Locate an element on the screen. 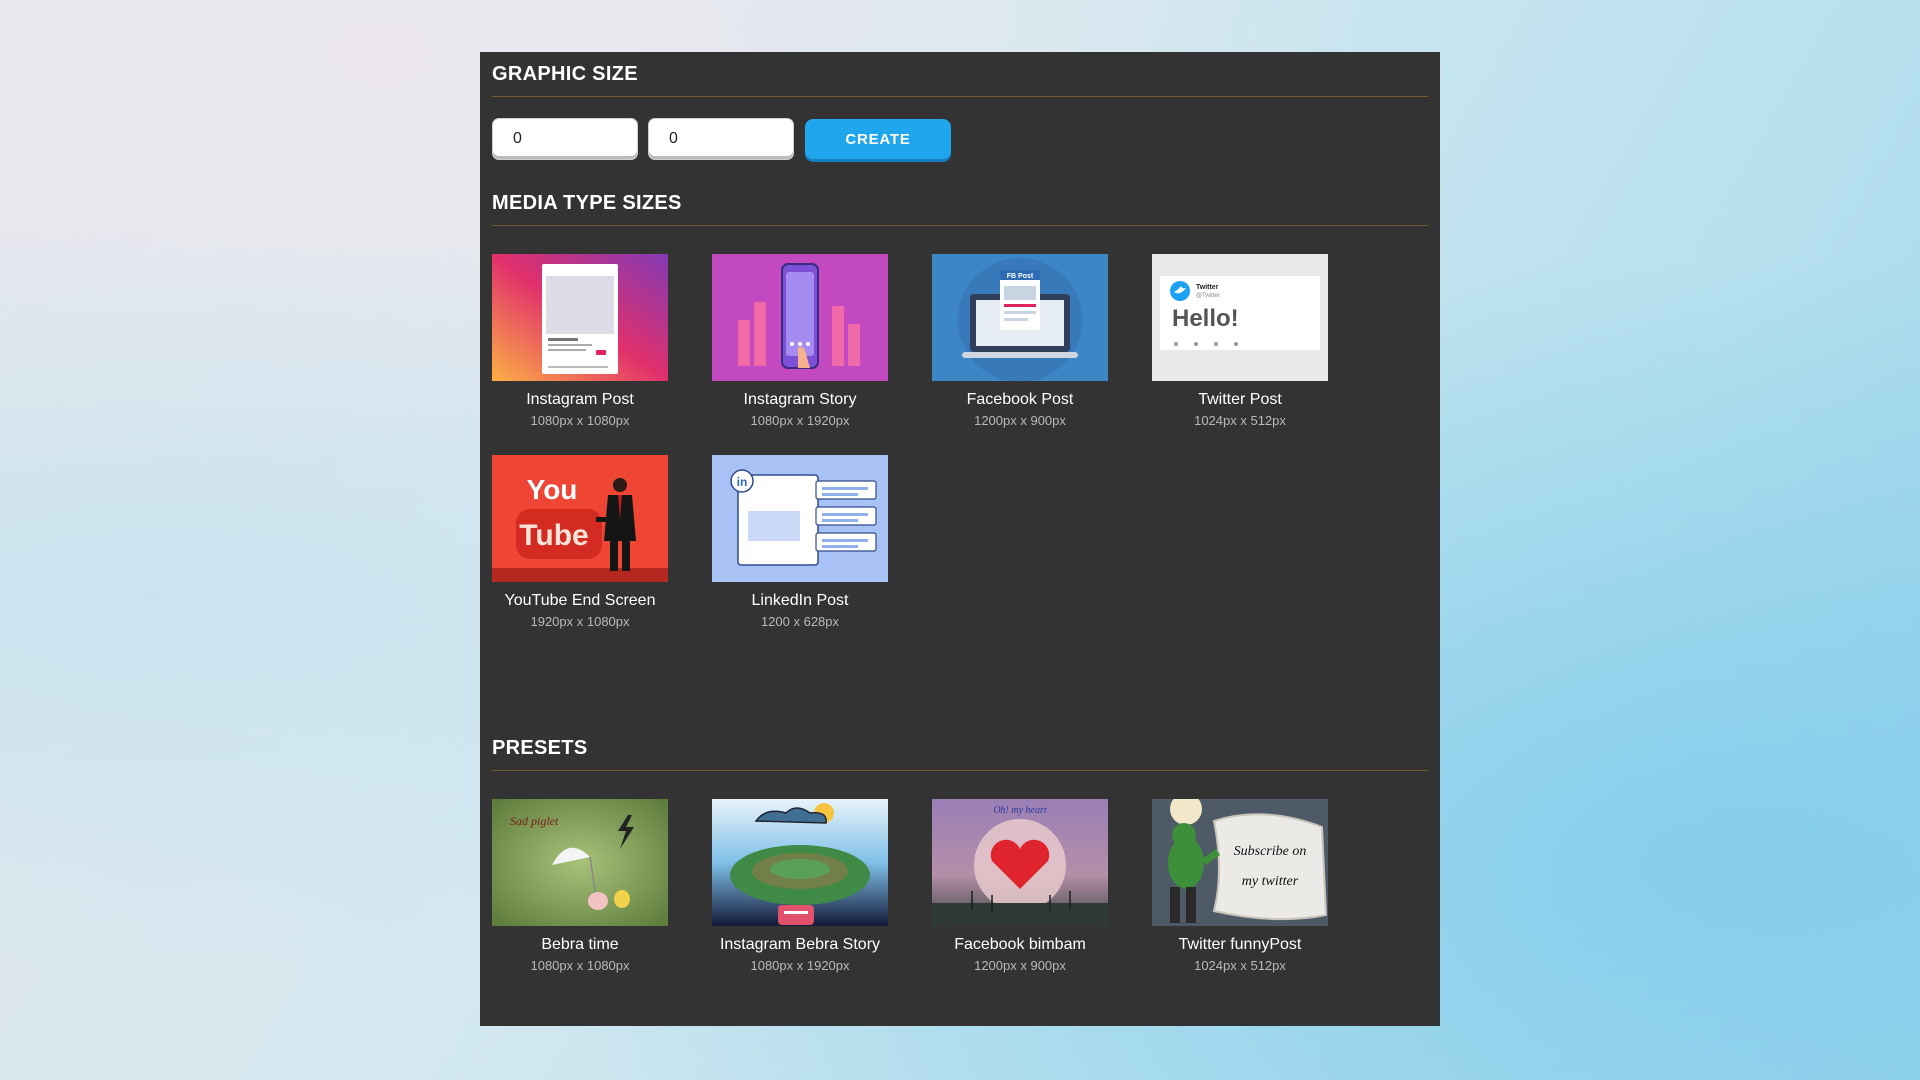 The height and width of the screenshot is (1080, 1920). instagram-post-thumbnail is located at coordinates (580, 317).